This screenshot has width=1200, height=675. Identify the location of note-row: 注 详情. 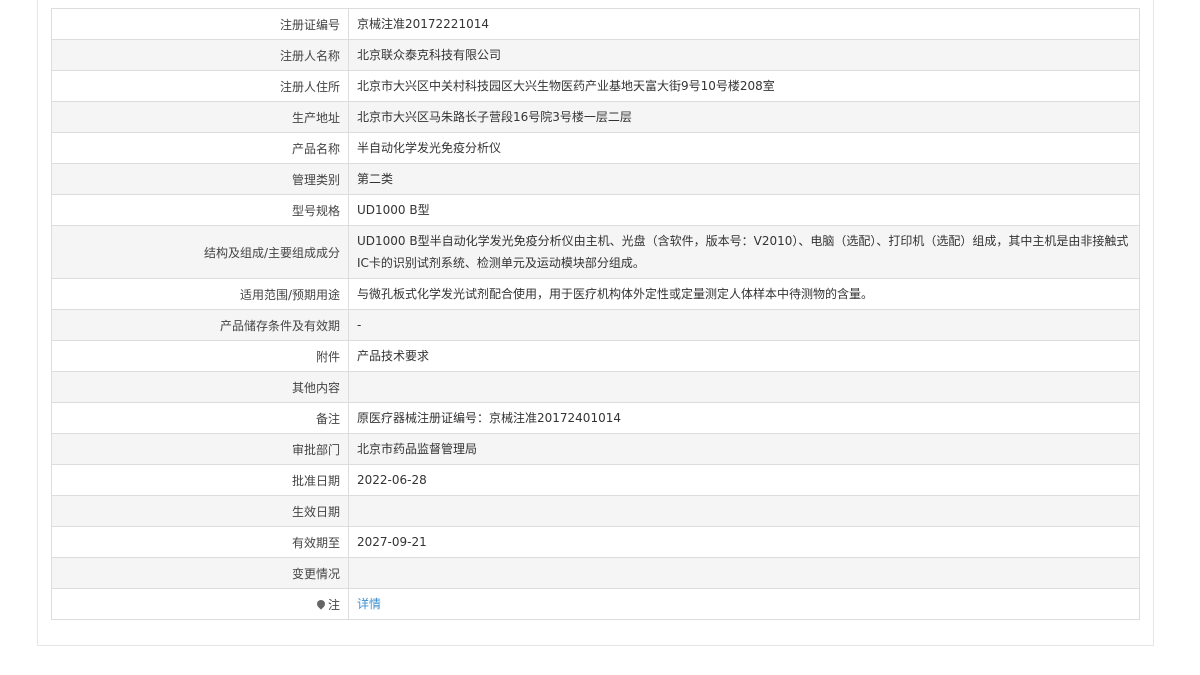
(595, 604).